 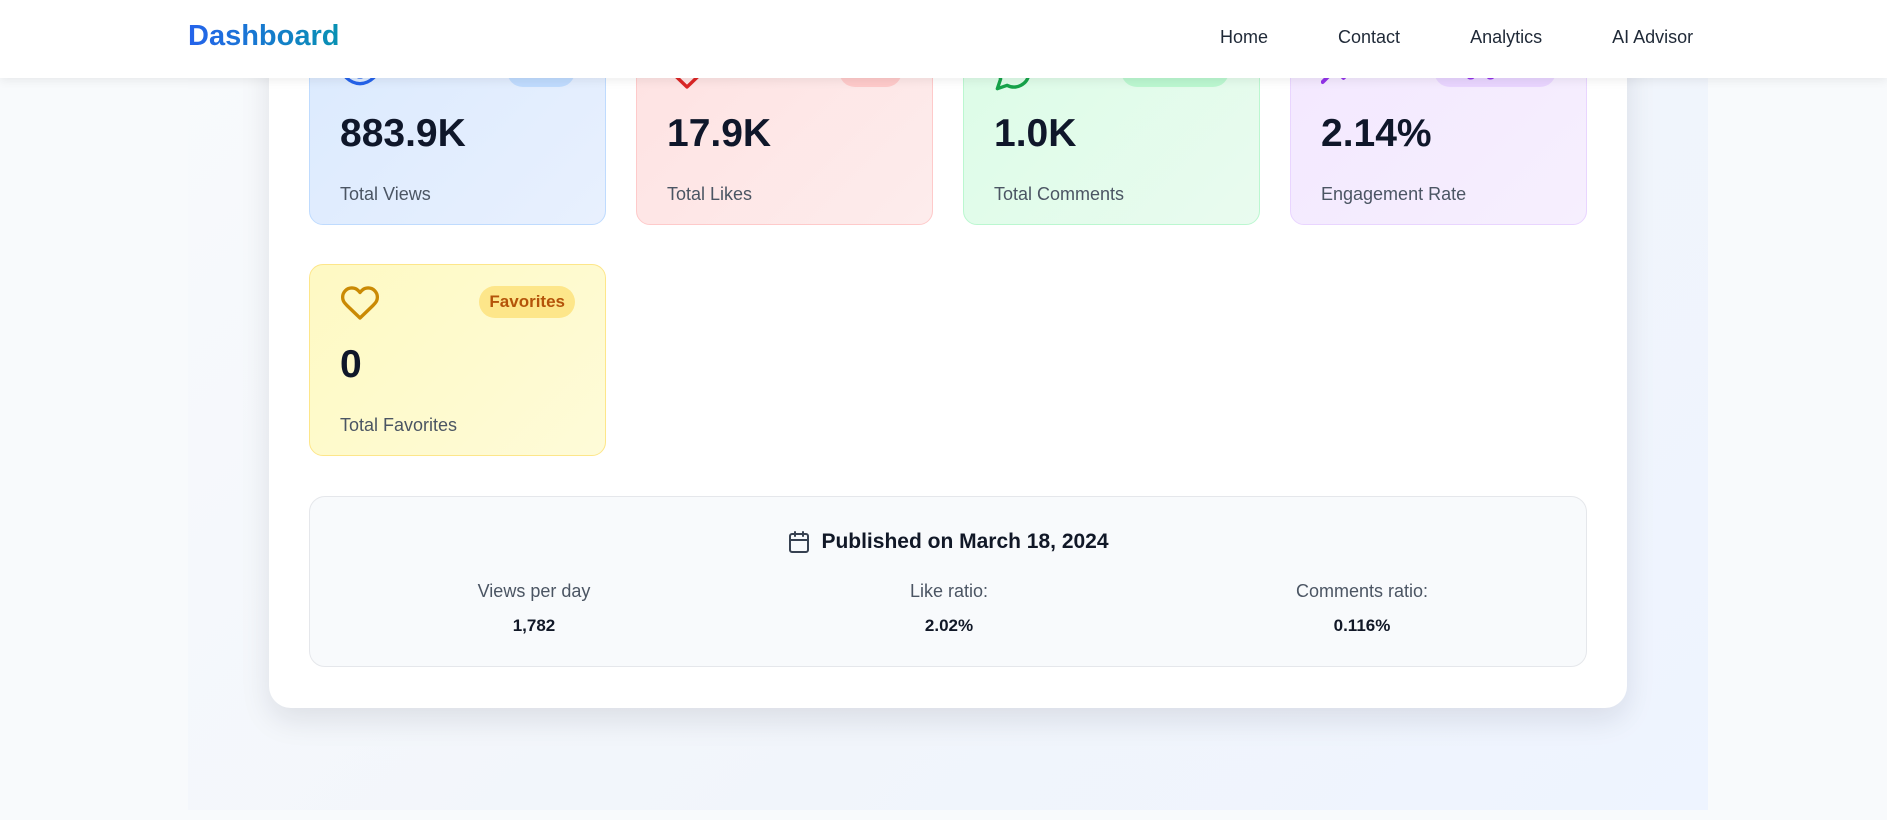 What do you see at coordinates (1362, 608) in the screenshot?
I see `metric-comments-ratio: Comments ratio: 0.116%` at bounding box center [1362, 608].